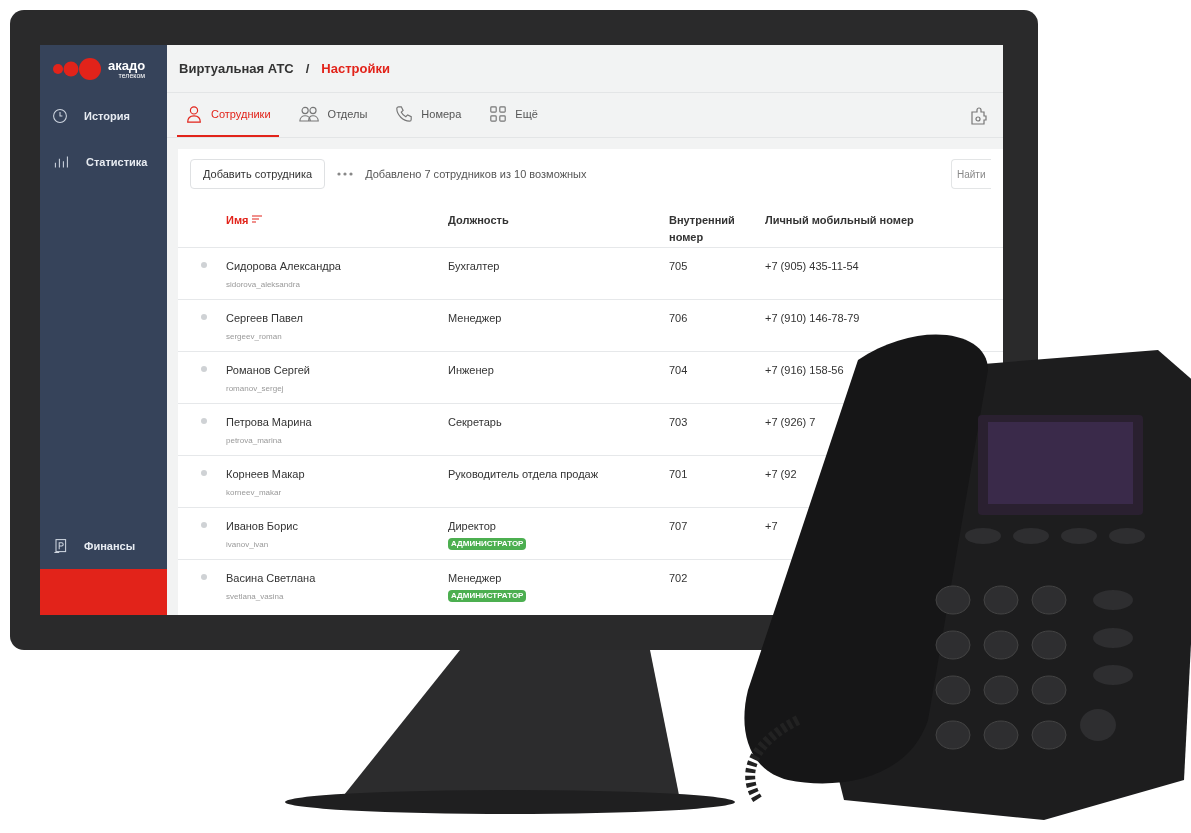 The width and height of the screenshot is (1191, 833). What do you see at coordinates (337, 318) in the screenshot?
I see `employee-name: Сергеев Павел` at bounding box center [337, 318].